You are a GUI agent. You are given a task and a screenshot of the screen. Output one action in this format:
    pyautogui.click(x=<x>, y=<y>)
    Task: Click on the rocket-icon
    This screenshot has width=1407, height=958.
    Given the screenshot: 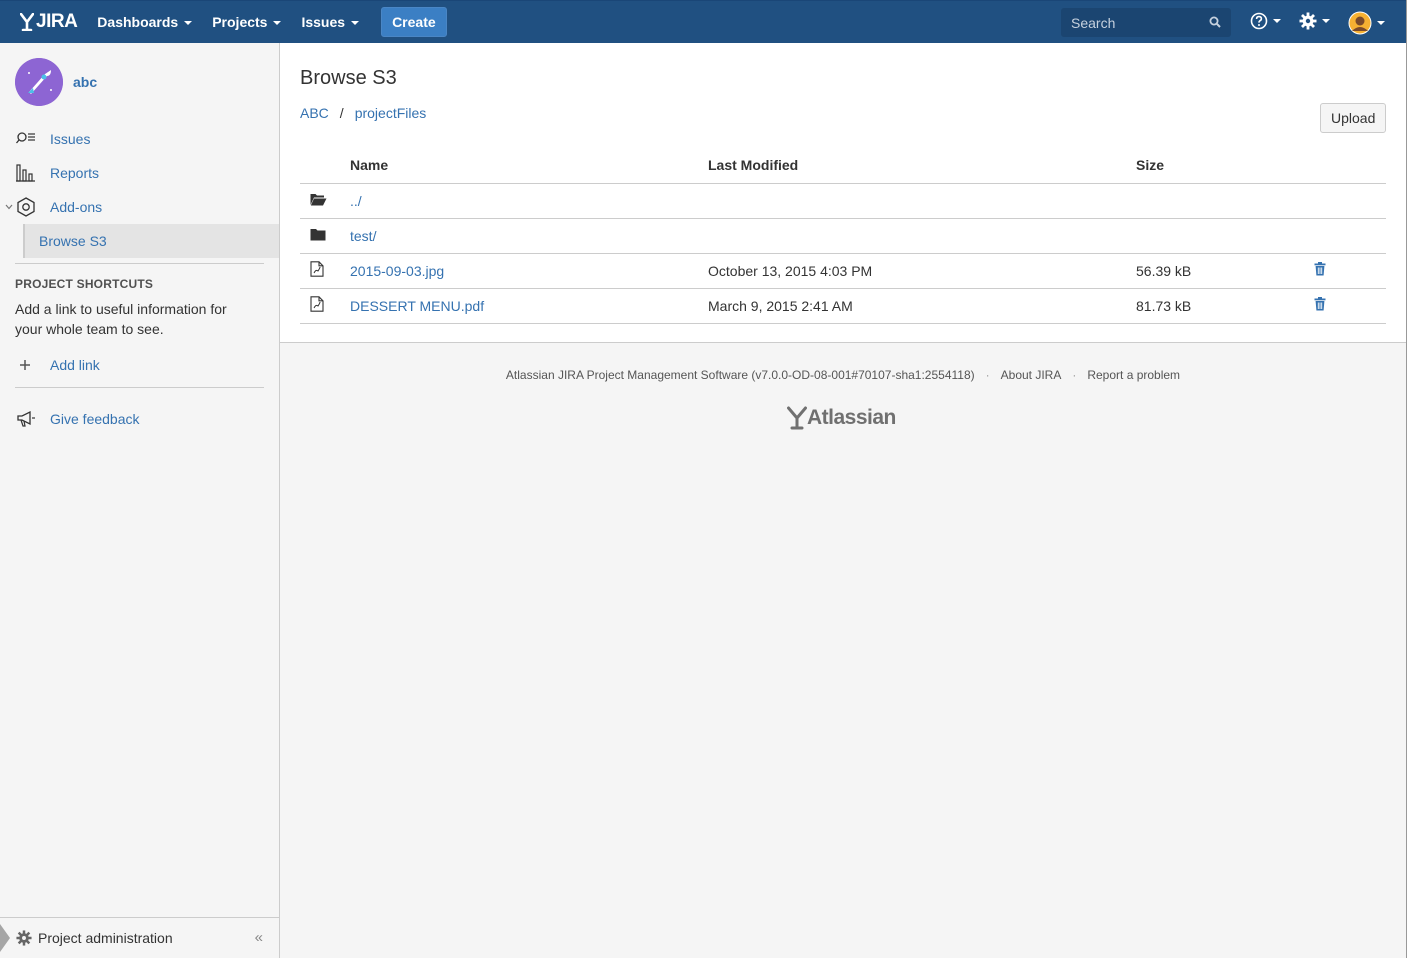 What is the action you would take?
    pyautogui.click(x=39, y=82)
    